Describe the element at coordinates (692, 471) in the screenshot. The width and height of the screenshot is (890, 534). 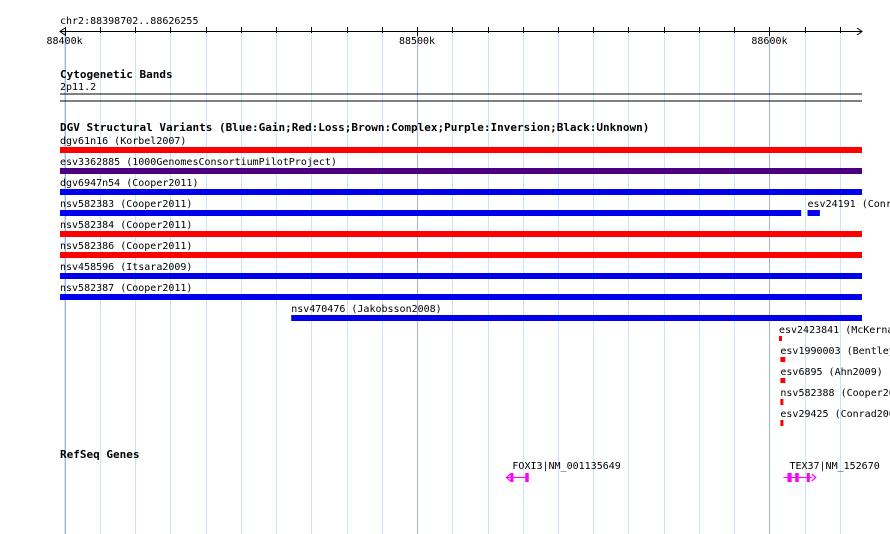
I see `refseq-features: FOXI3|NM_001135649 TEX37|NM_152670` at that location.